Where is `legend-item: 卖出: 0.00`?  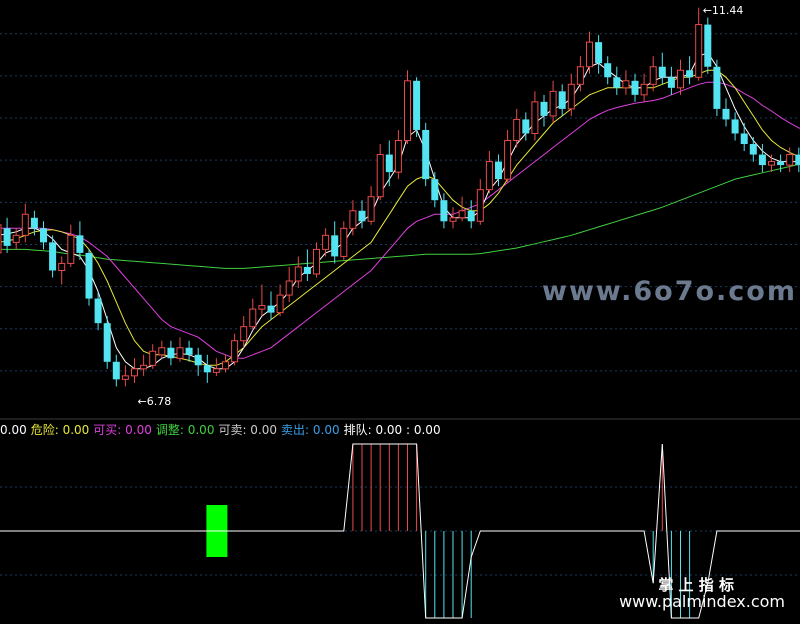 legend-item: 卖出: 0.00 is located at coordinates (310, 430).